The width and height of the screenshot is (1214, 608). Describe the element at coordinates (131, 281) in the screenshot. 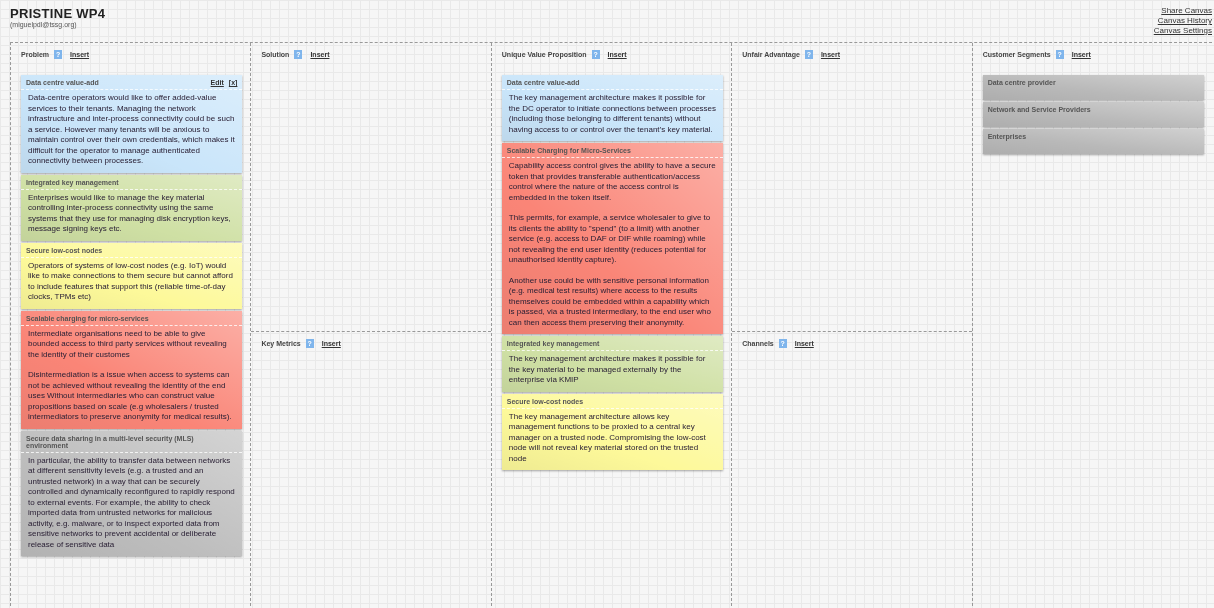

I see `note-text: Operators of systems of low-cost nodes (e.g. IoT) would like to make connections to them secure but cannot afford to include features that support this (reliable time-of-day clocks, TPMs etc)` at that location.